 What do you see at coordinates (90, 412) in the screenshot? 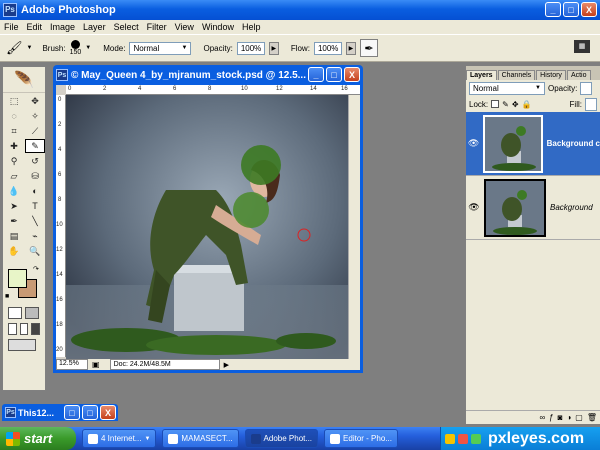
I see `minimized-maximize-button: □` at bounding box center [90, 412].